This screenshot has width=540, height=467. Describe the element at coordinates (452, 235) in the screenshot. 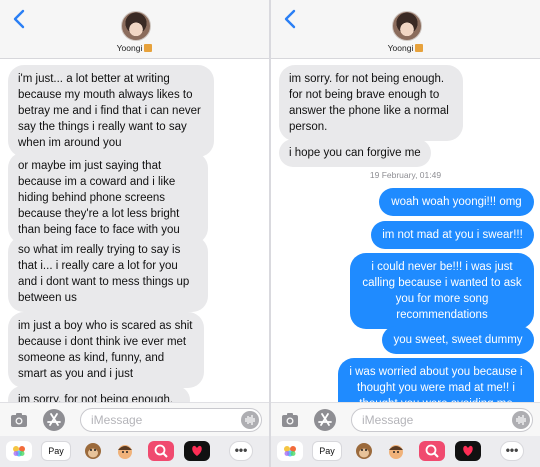

I see `outgoing-message: im not mad at you i swear!!!` at that location.